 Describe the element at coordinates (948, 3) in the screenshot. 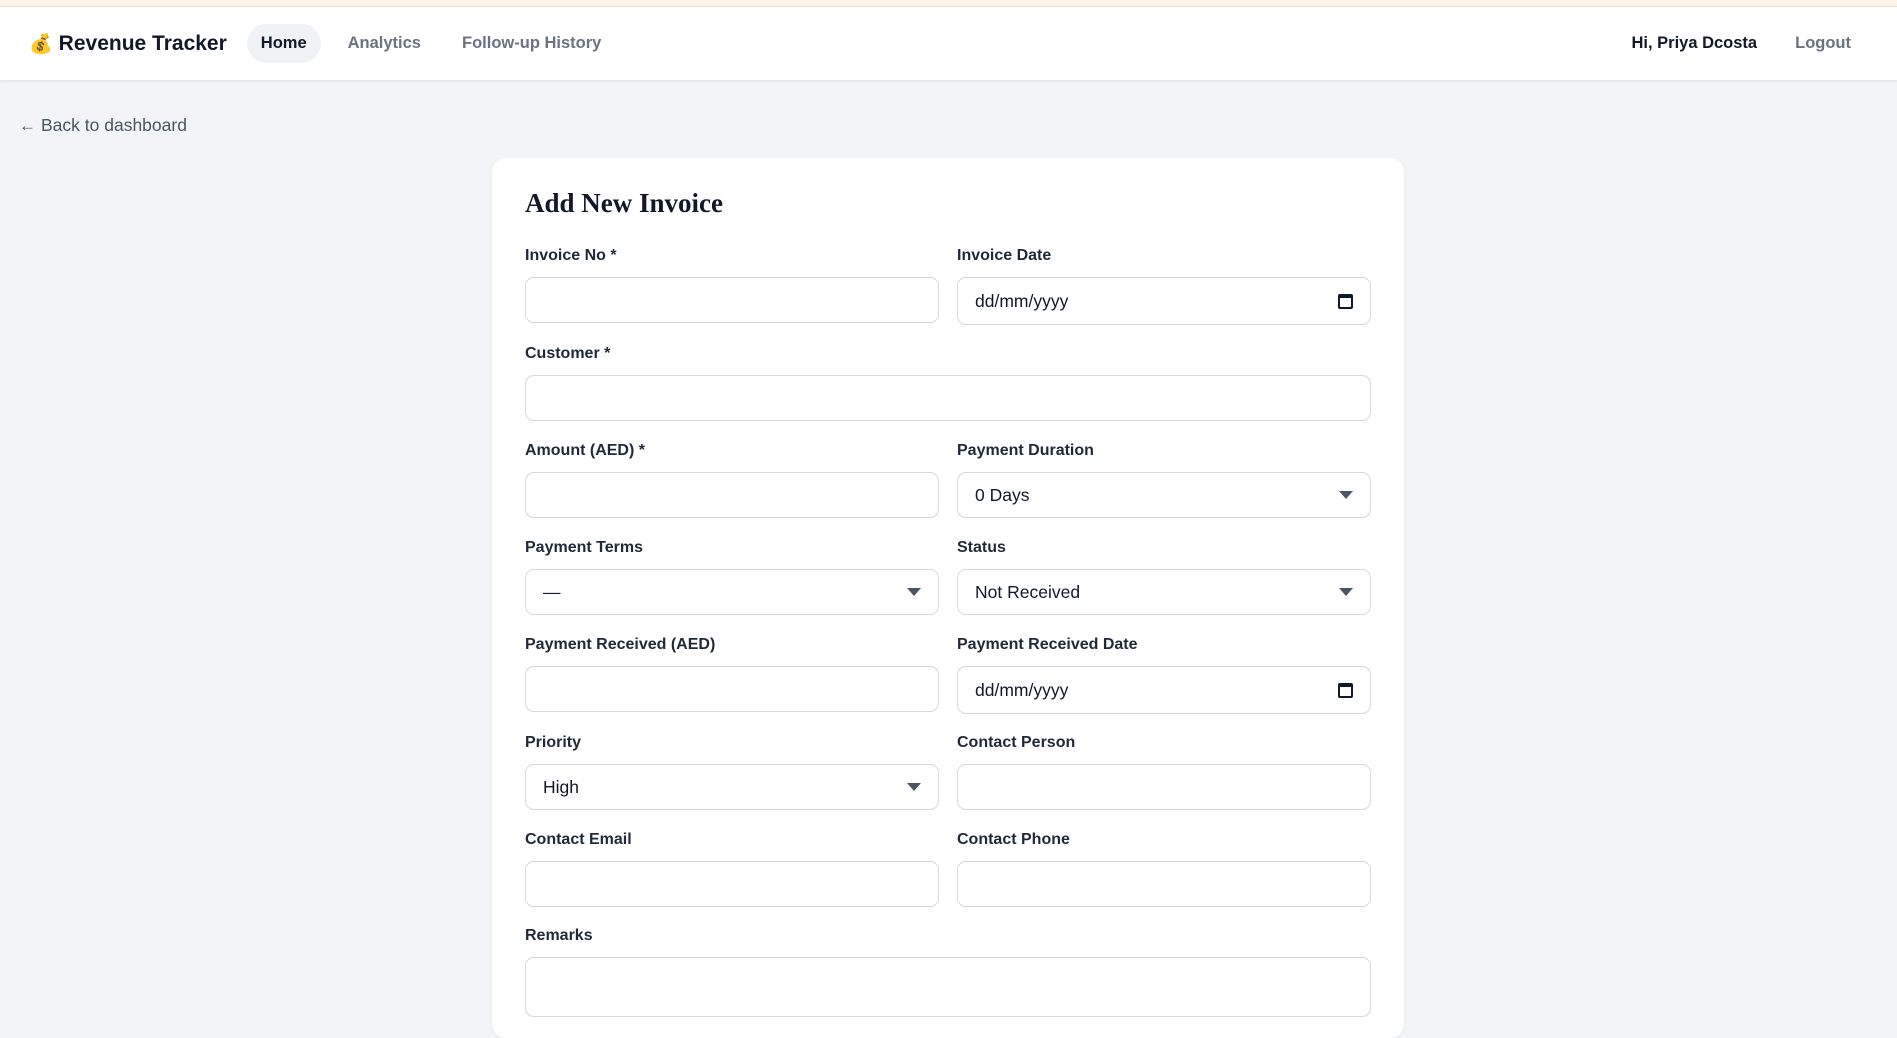

I see `top-accent-bar` at that location.